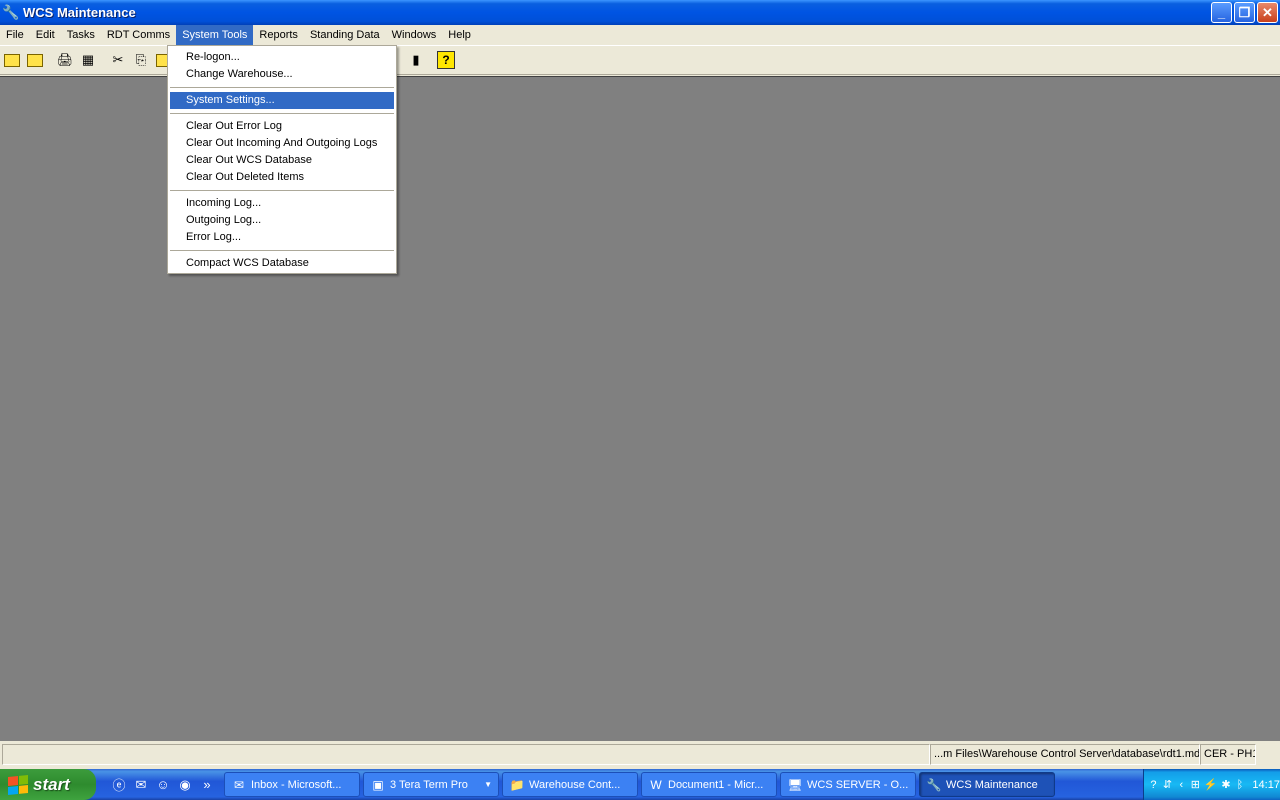 The height and width of the screenshot is (800, 1280). I want to click on status-panel-empty, so click(466, 754).